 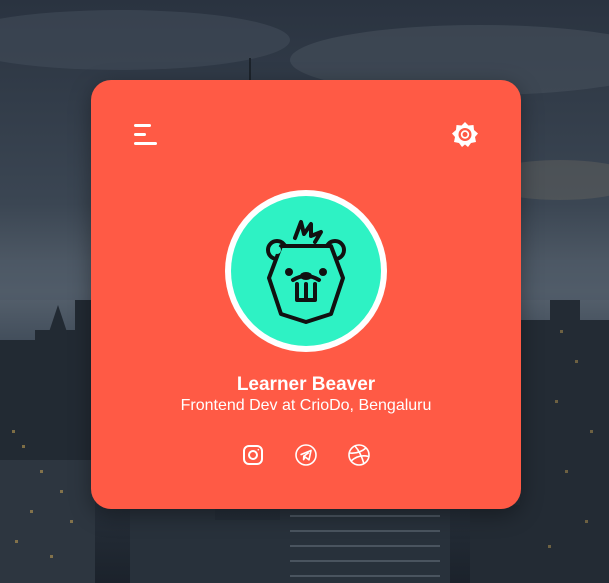 I want to click on sun-icon, so click(x=465, y=135).